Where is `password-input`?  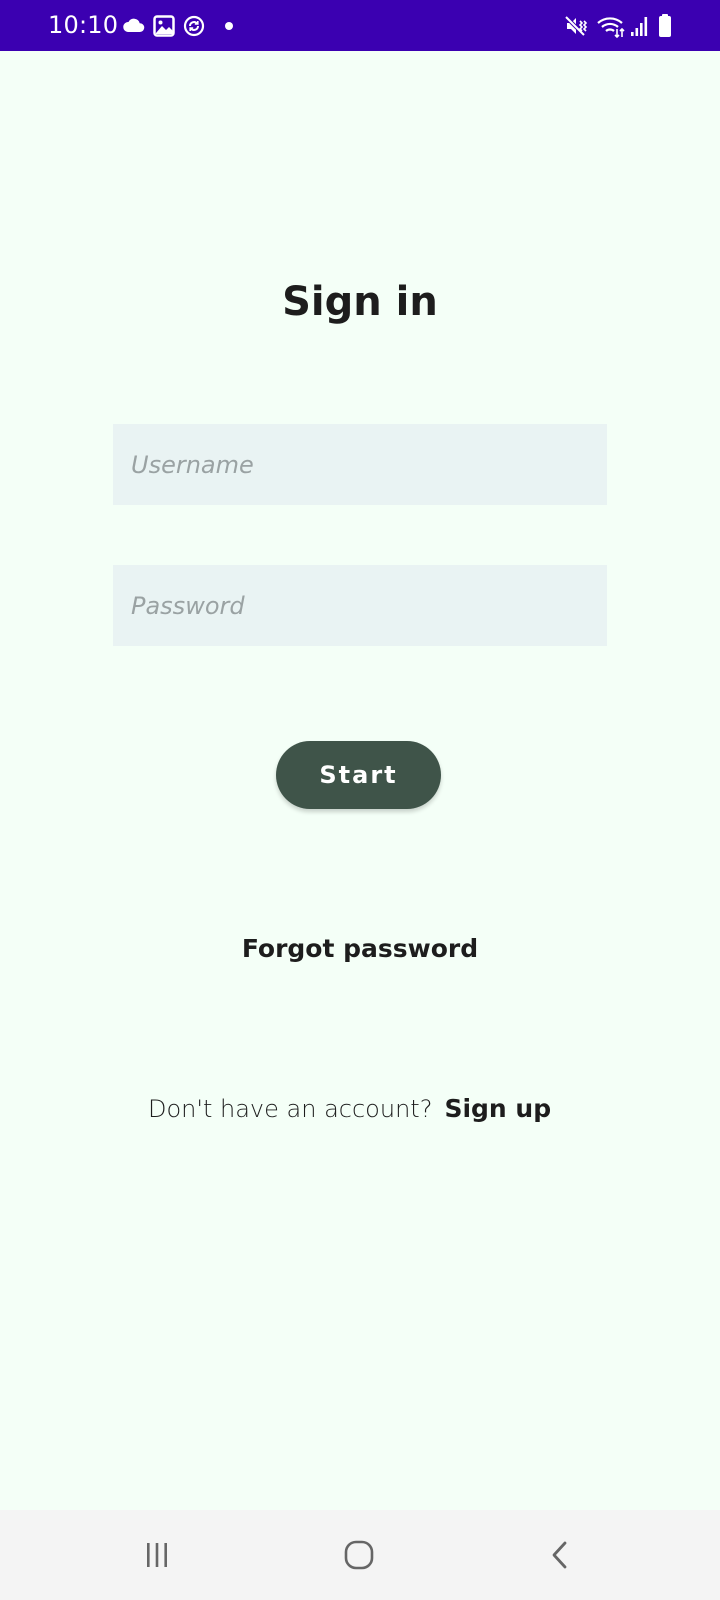 password-input is located at coordinates (360, 605).